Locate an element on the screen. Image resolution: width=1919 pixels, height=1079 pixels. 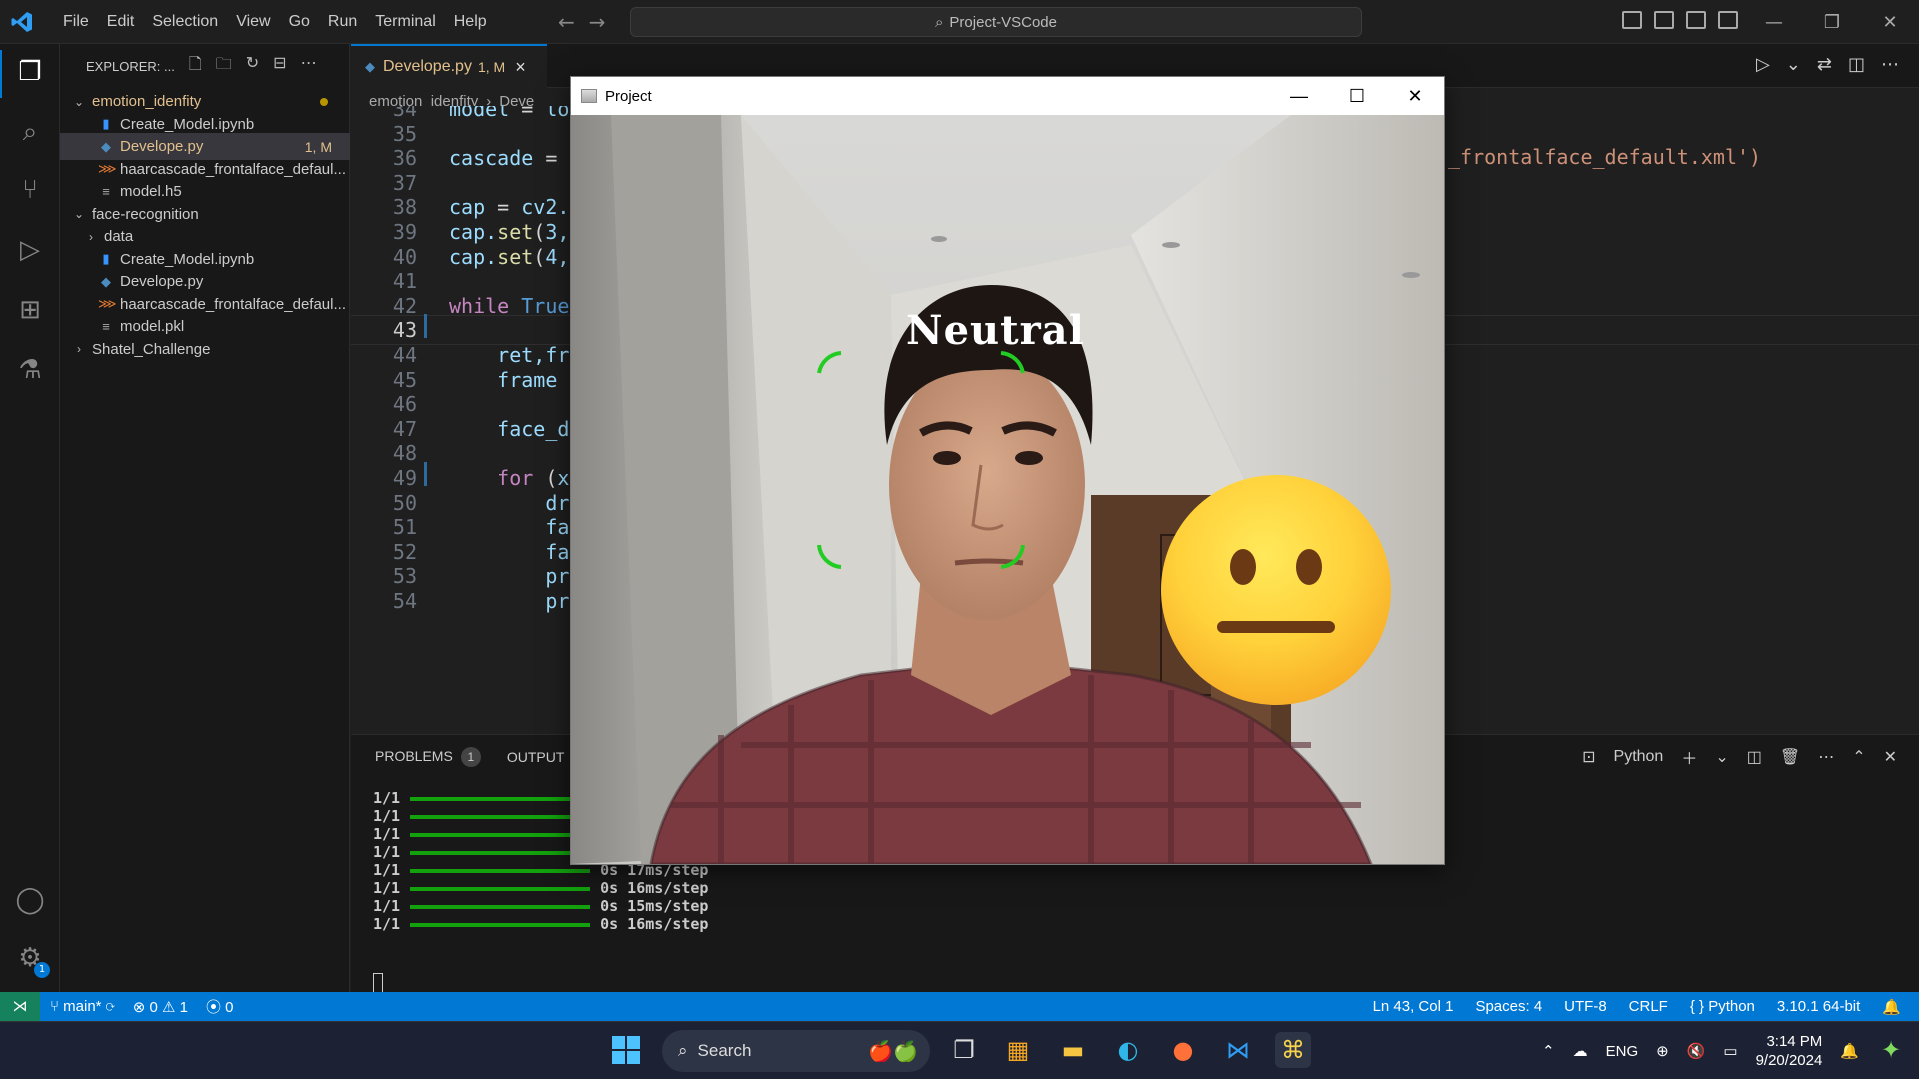
python-taskbar-icon: ⌘ is located at coordinates (1293, 1050).